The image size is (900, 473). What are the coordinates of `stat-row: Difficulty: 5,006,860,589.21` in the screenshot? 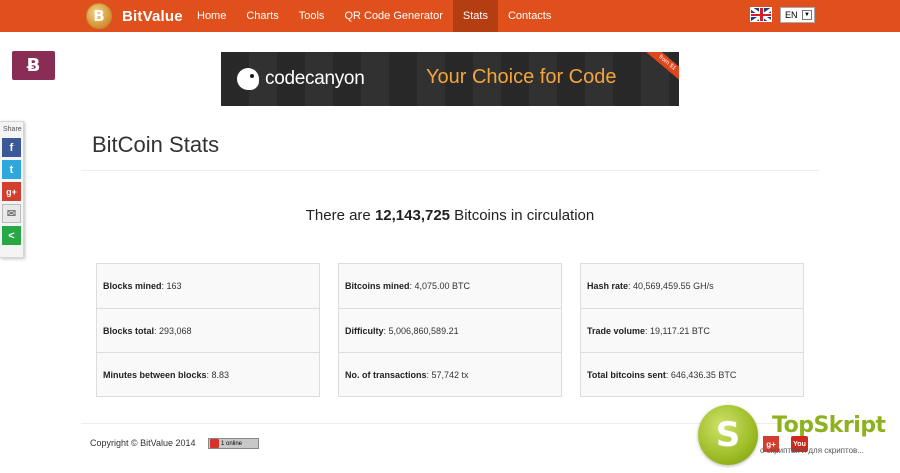 It's located at (450, 330).